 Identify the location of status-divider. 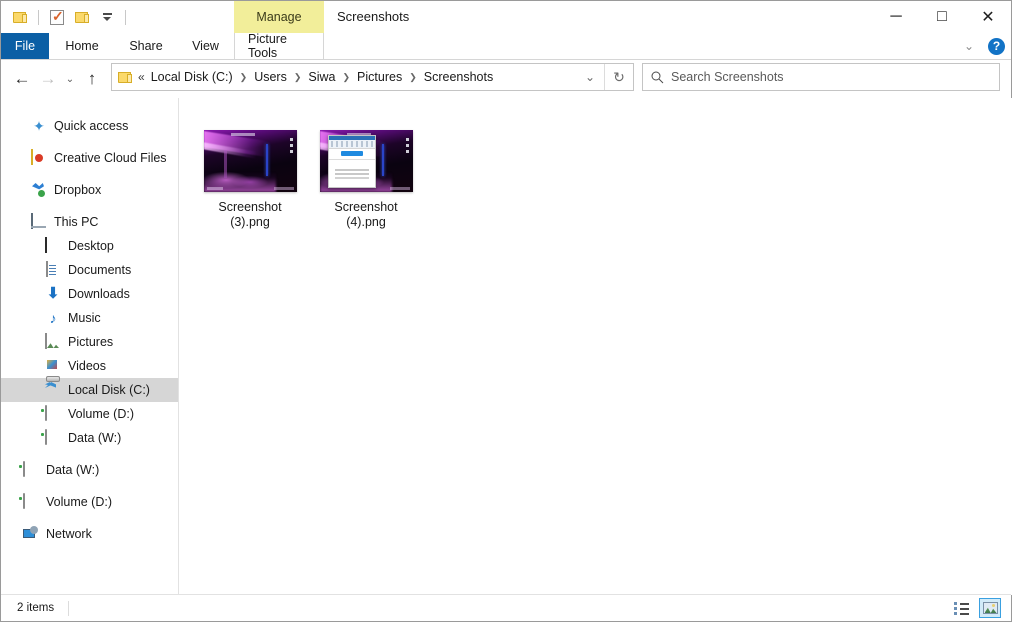
(69, 608).